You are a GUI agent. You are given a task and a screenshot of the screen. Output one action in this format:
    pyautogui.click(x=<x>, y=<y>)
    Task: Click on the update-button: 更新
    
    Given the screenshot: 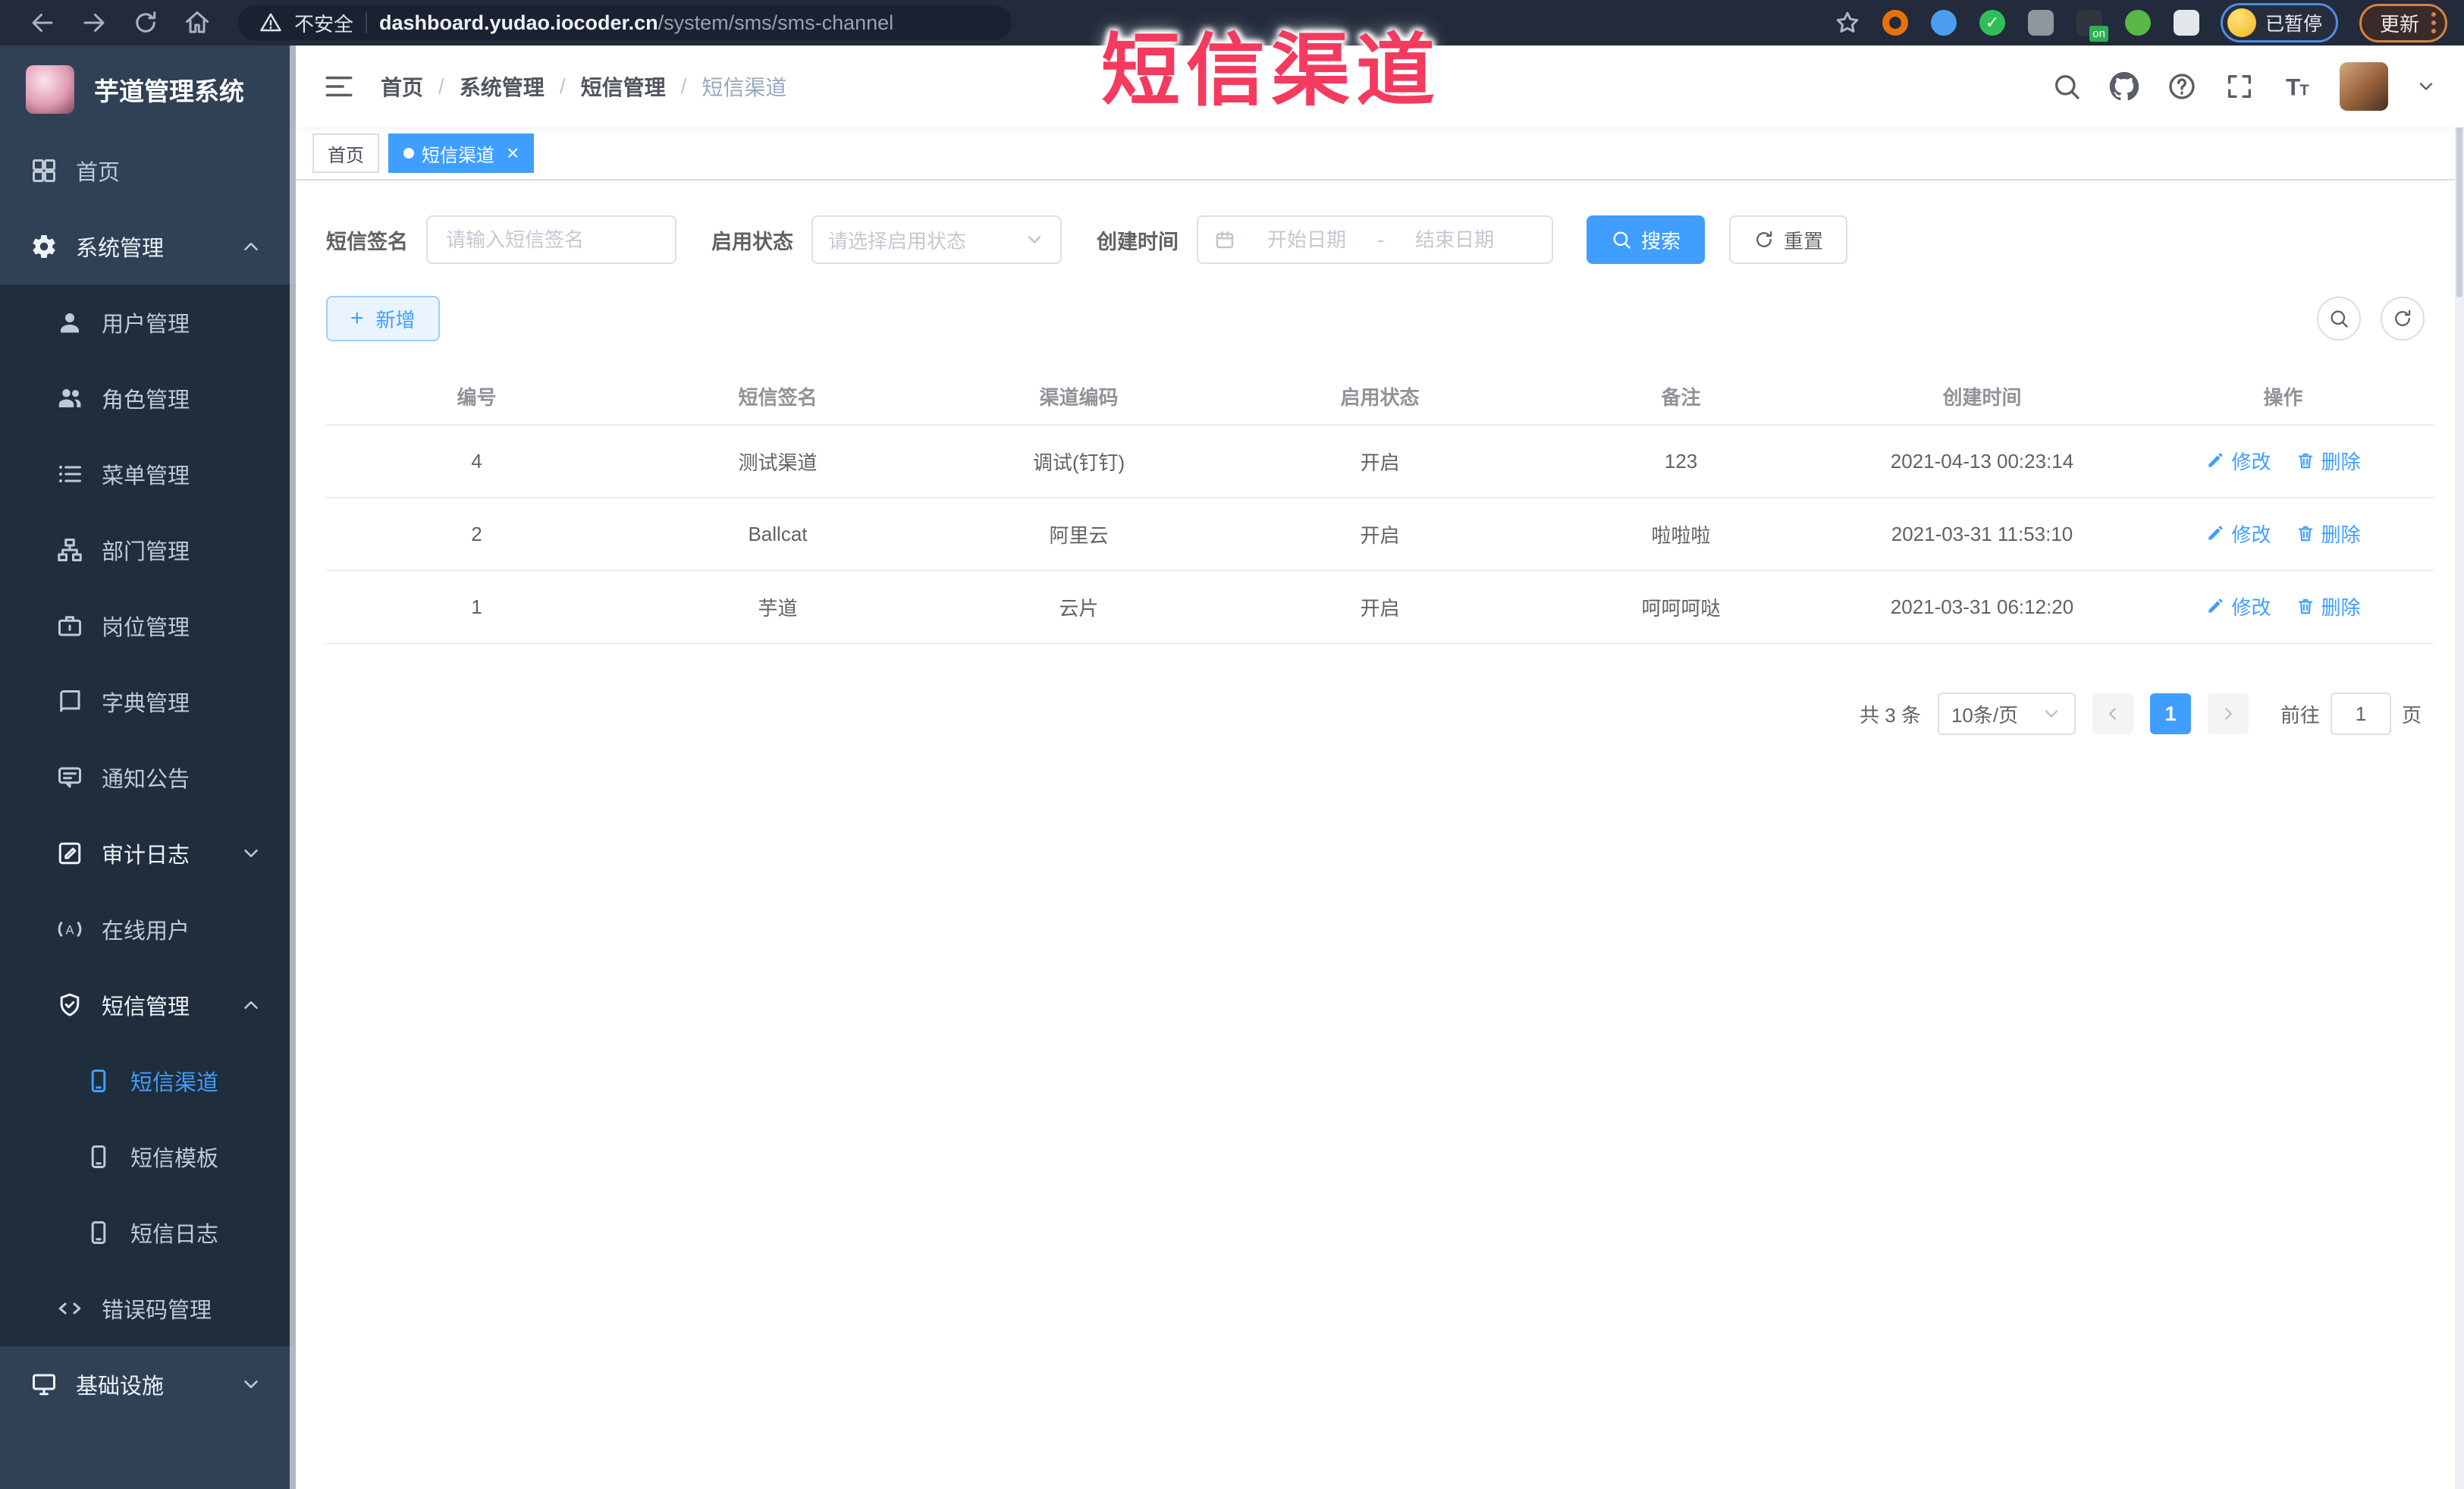 What is the action you would take?
    pyautogui.click(x=2403, y=22)
    